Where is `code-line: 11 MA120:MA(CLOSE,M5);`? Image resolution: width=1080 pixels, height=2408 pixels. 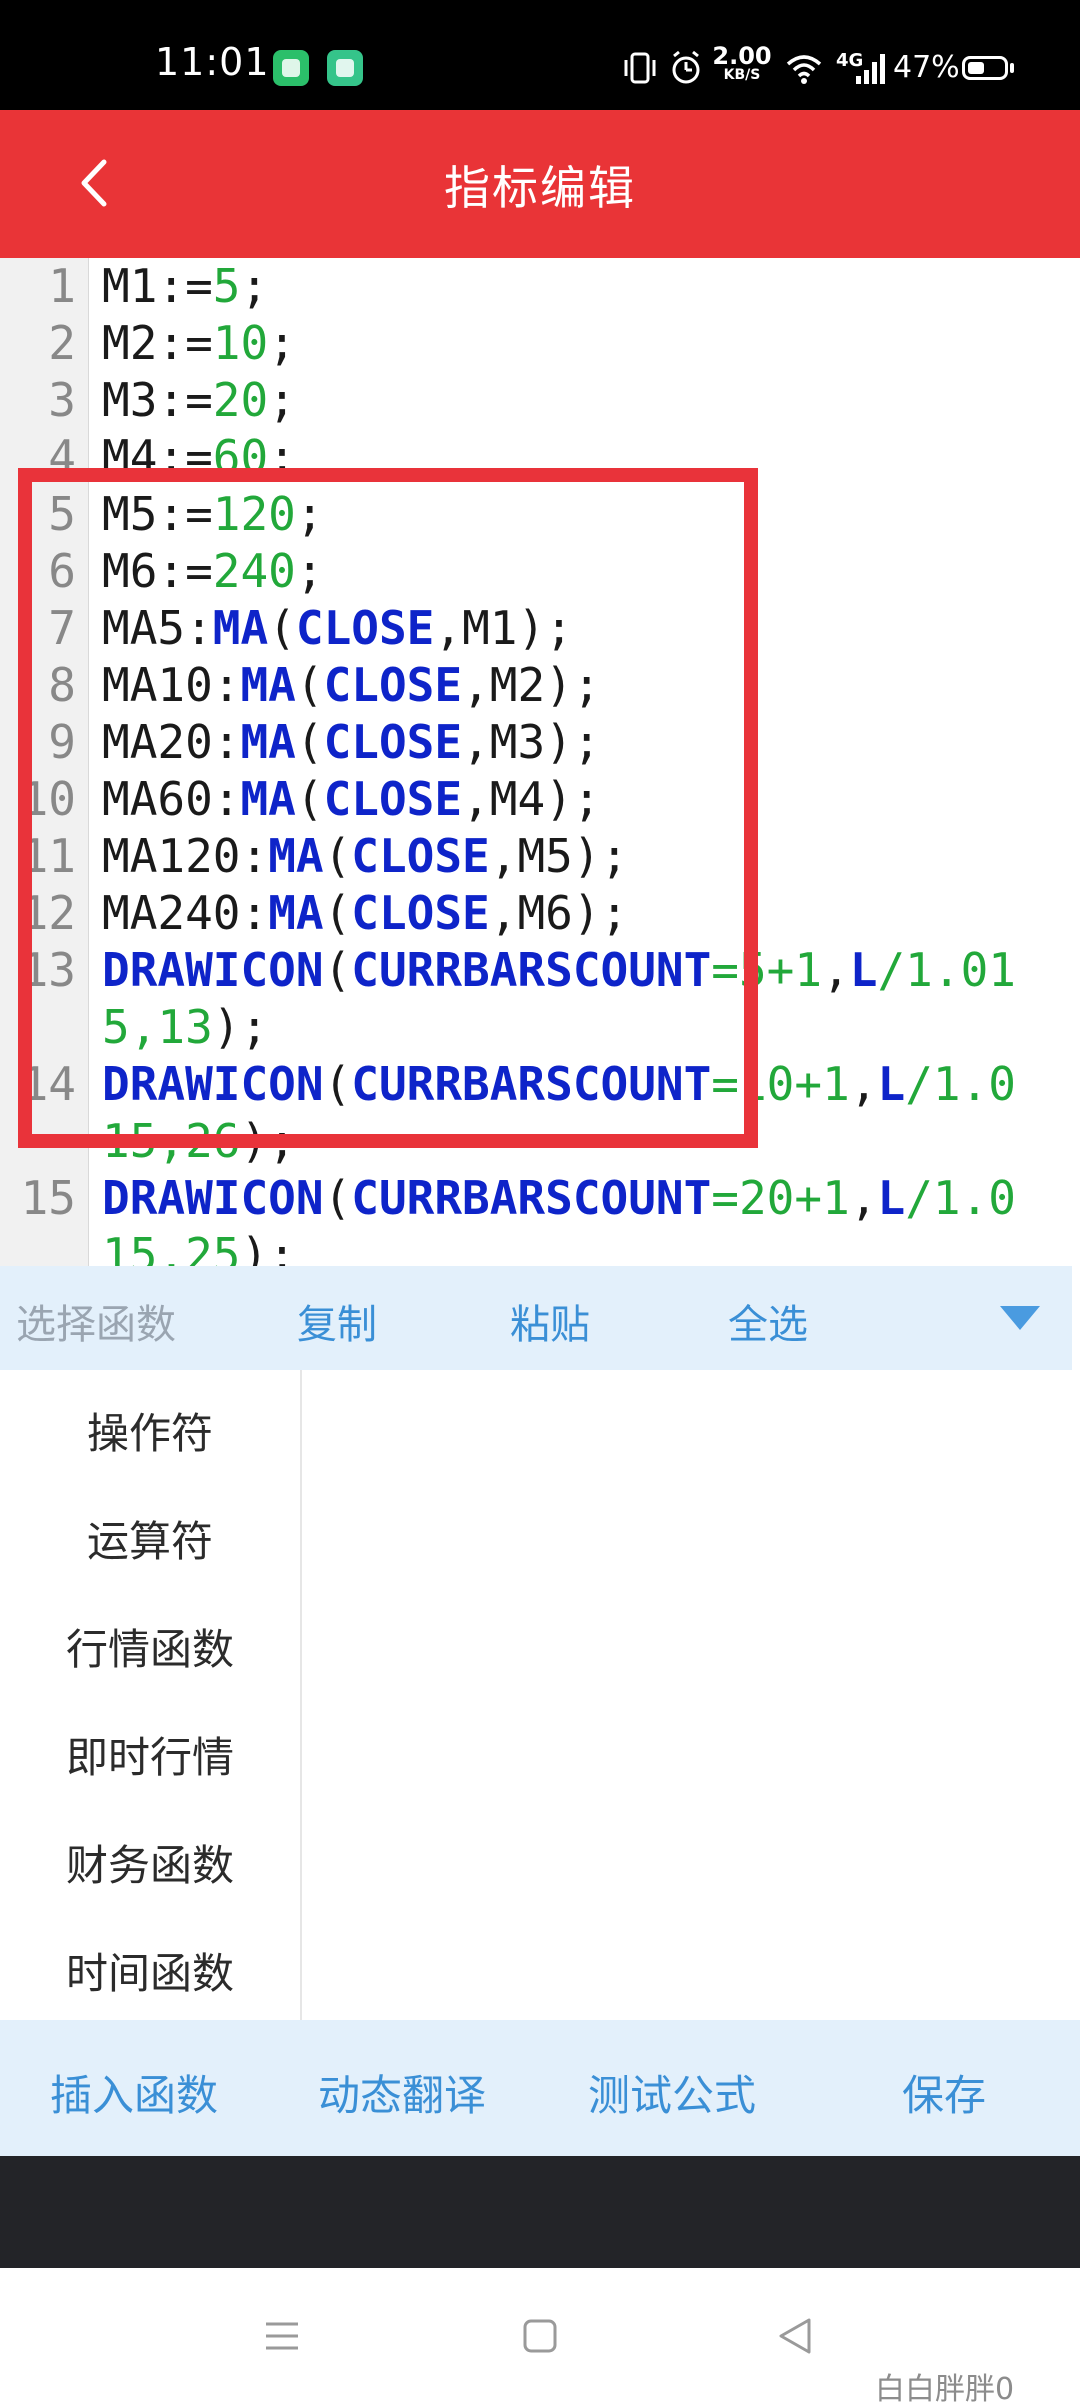
code-line: 11 MA120:MA(CLOSE,M5); is located at coordinates (540, 856).